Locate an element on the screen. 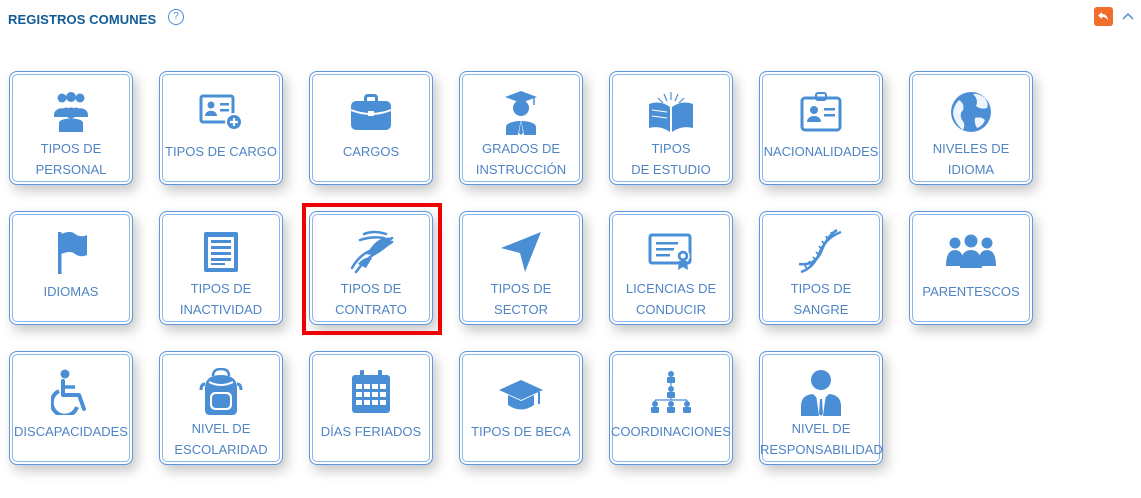 Image resolution: width=1141 pixels, height=498 pixels. card-tipos-de-inactividad: TIPOS DE INACTIVIDAD is located at coordinates (221, 268).